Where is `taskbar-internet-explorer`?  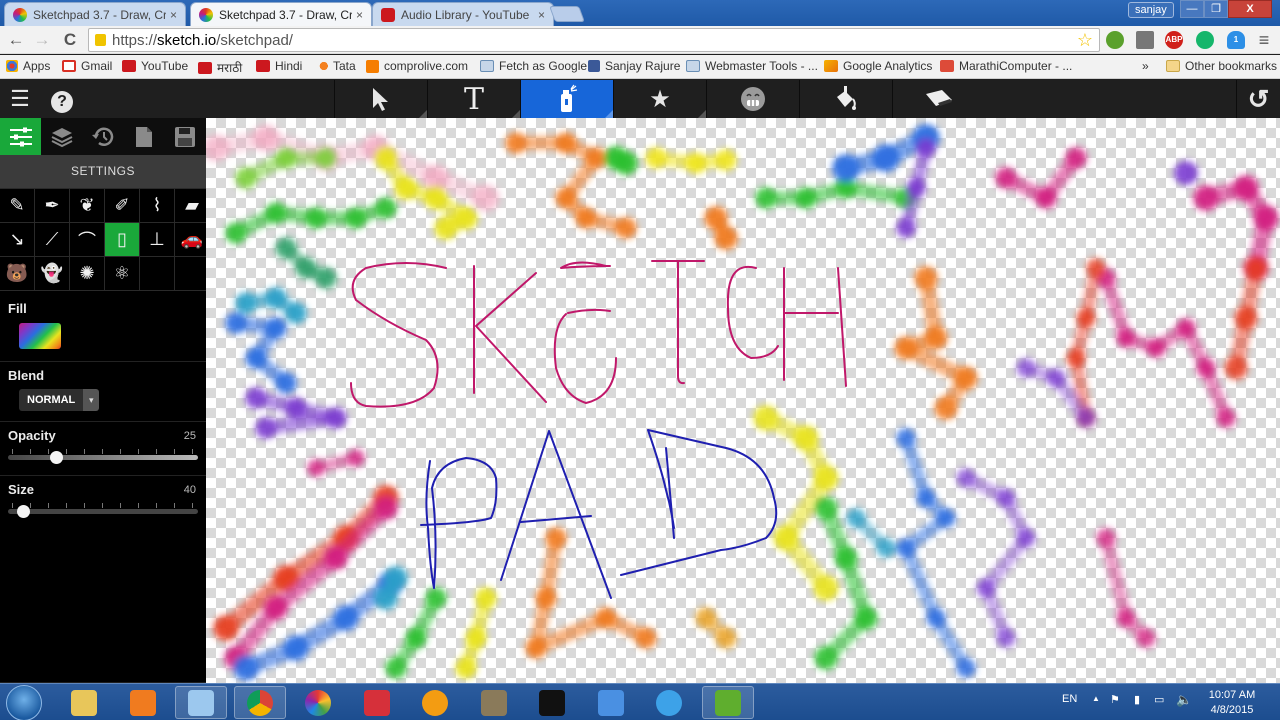
taskbar-internet-explorer is located at coordinates (669, 702).